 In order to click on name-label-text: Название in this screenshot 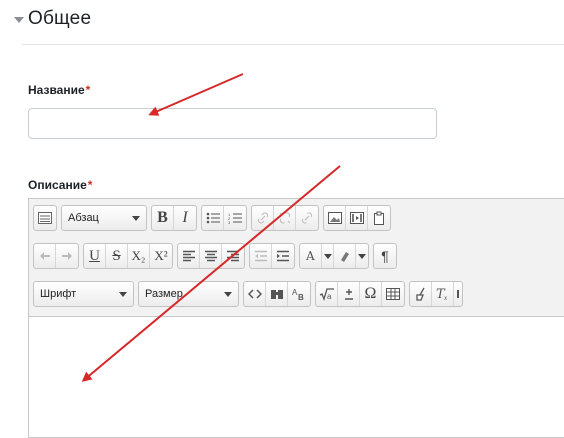, I will do `click(56, 90)`.